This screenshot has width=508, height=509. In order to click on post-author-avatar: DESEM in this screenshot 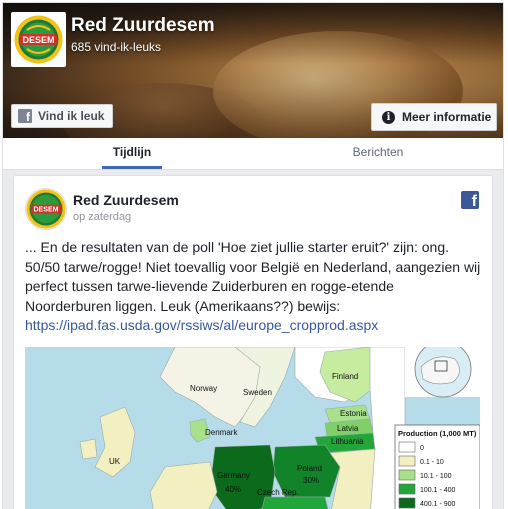, I will do `click(46, 209)`.